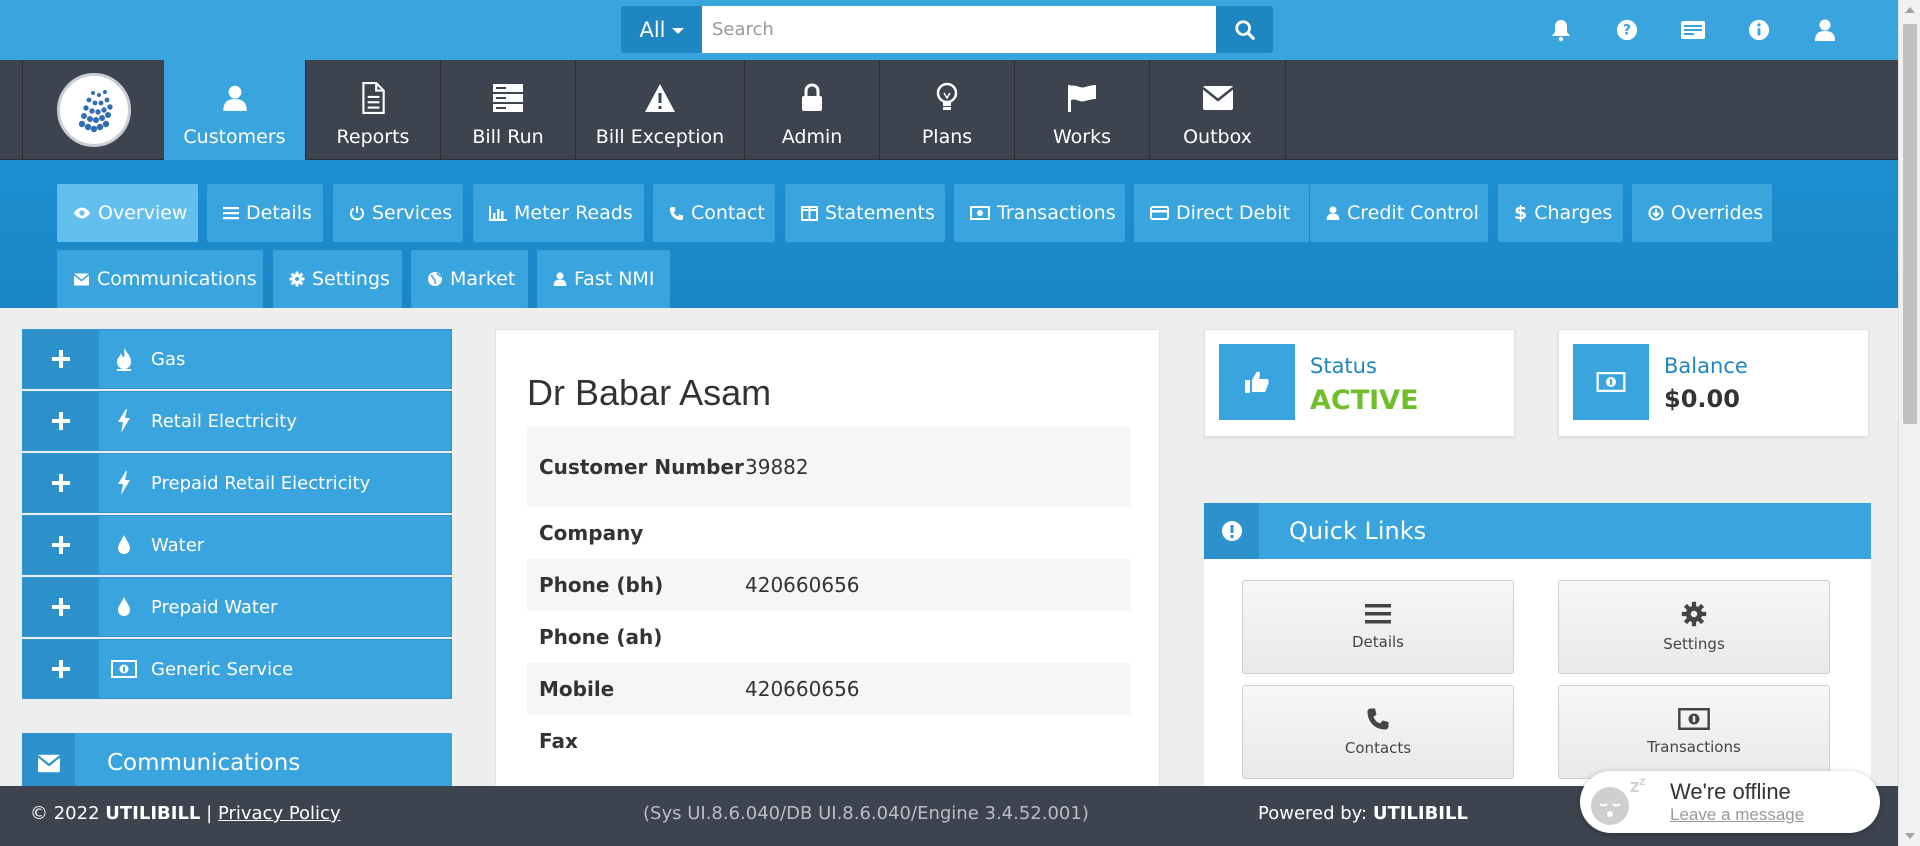  I want to click on quick-link-details: Details, so click(1378, 627).